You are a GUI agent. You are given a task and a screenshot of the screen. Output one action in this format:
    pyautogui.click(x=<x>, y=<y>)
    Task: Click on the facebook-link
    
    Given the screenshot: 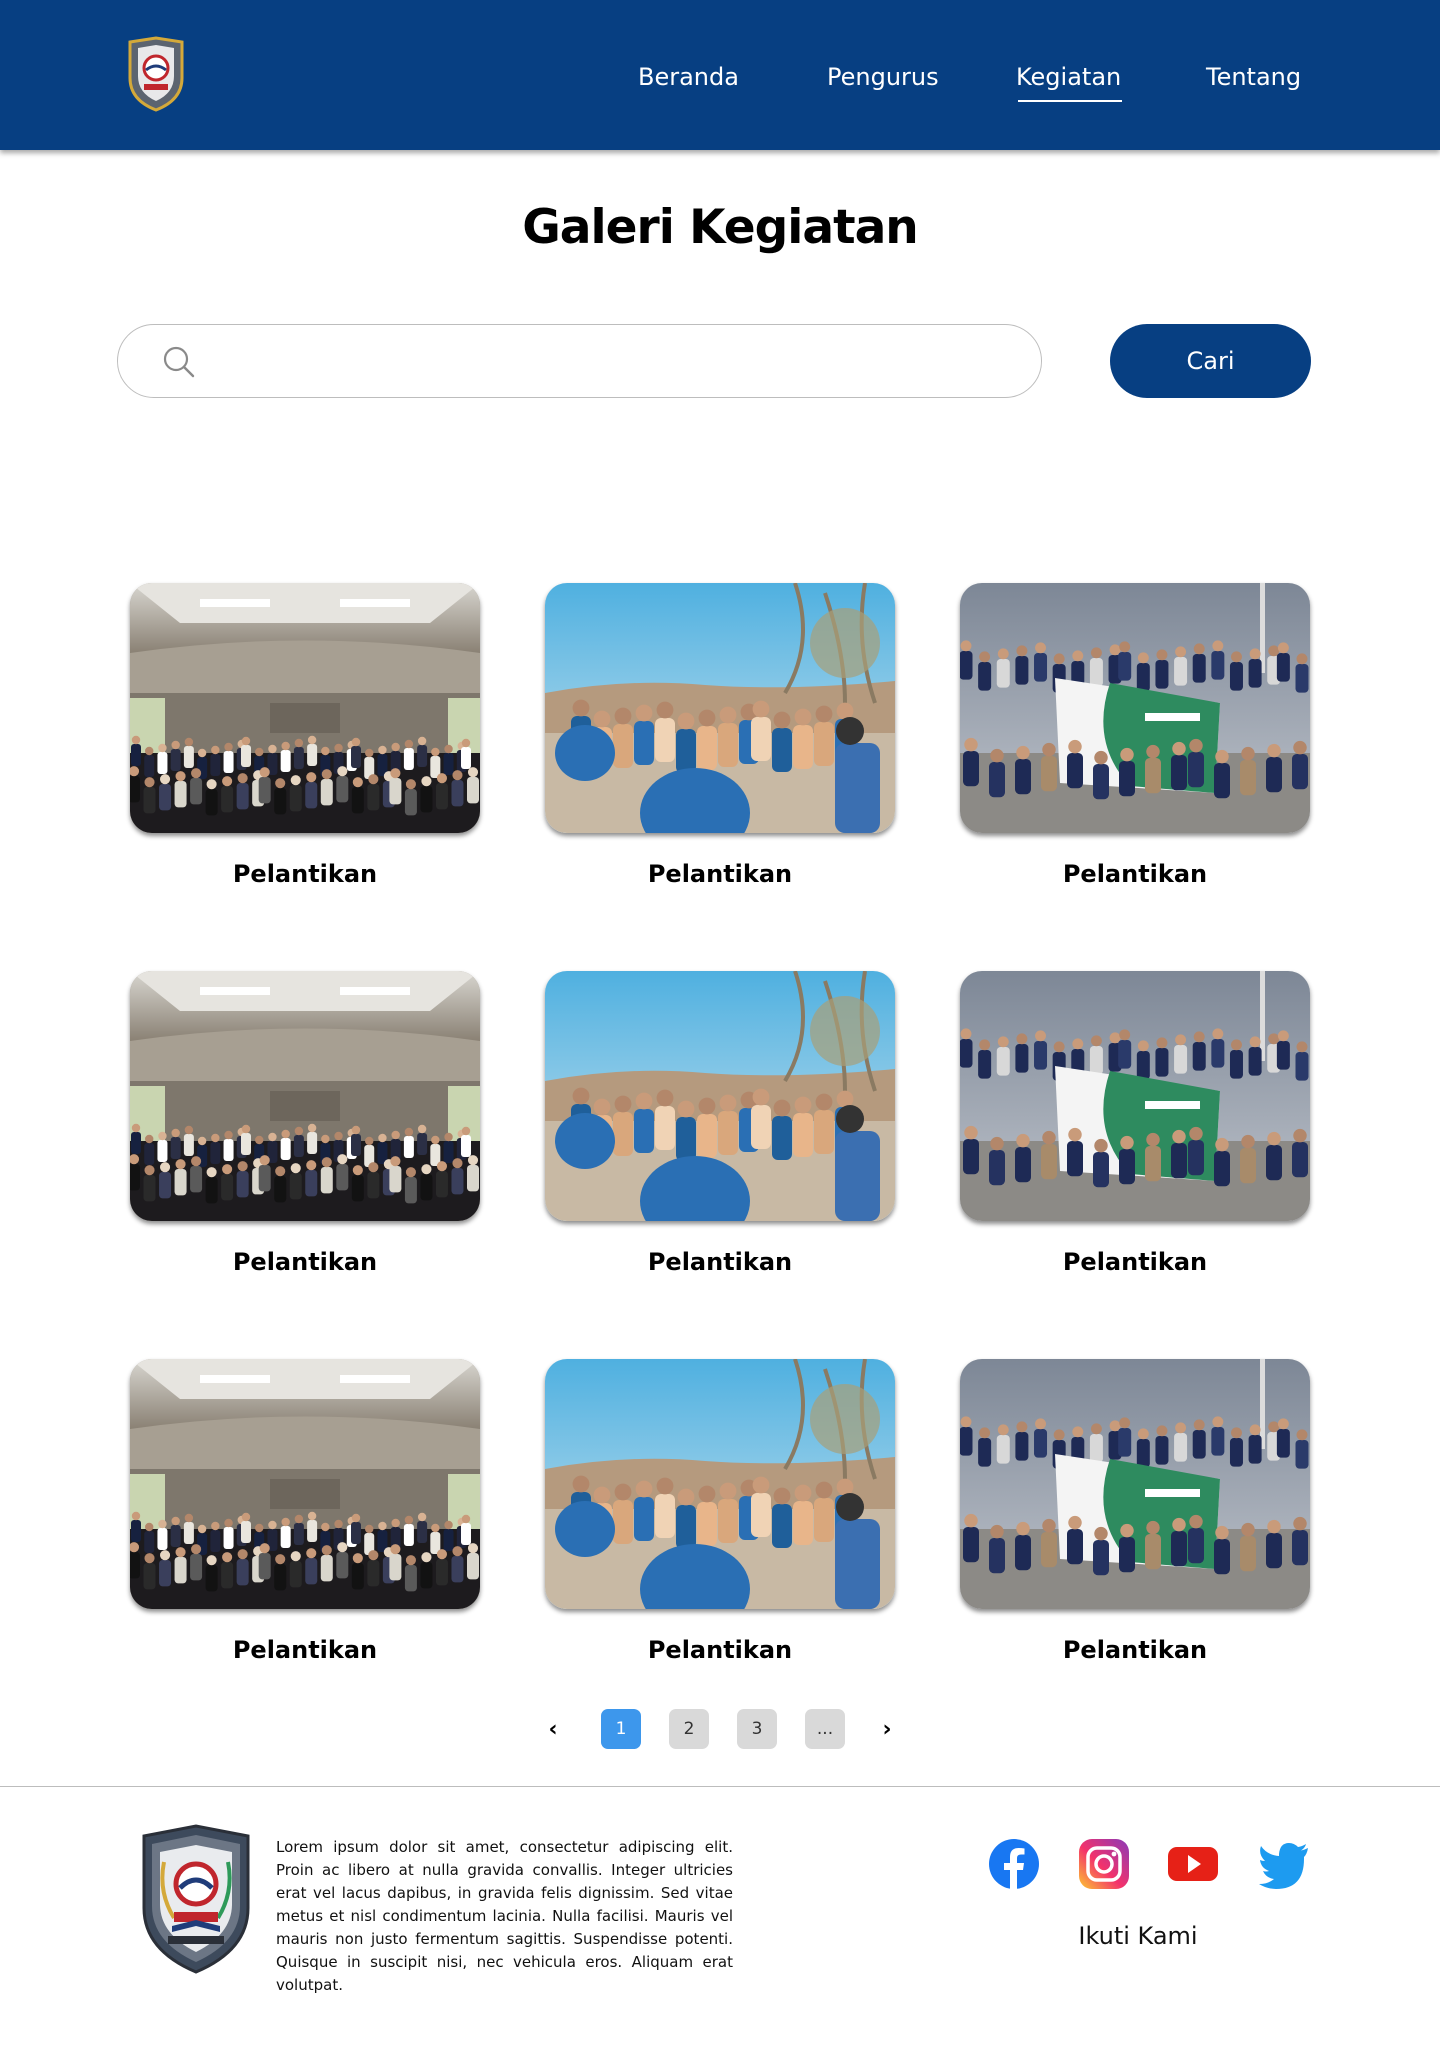 What is the action you would take?
    pyautogui.click(x=1014, y=1864)
    